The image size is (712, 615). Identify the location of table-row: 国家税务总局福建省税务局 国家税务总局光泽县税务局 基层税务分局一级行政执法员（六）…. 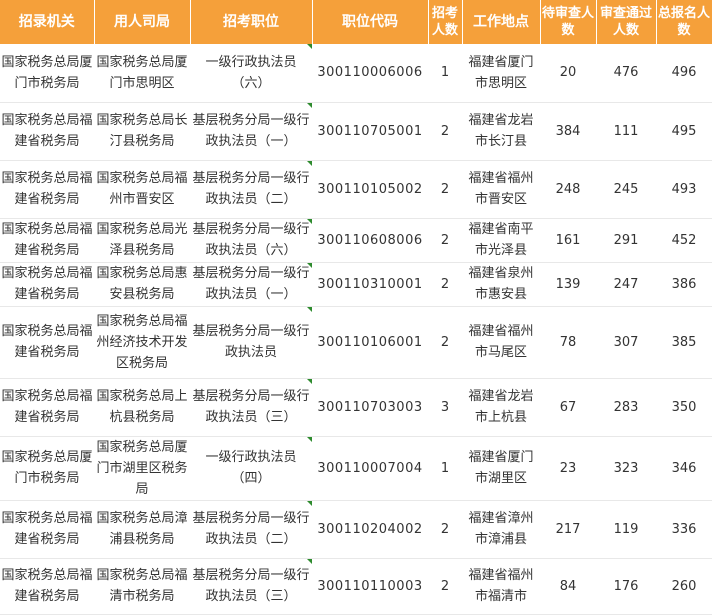
(356, 240).